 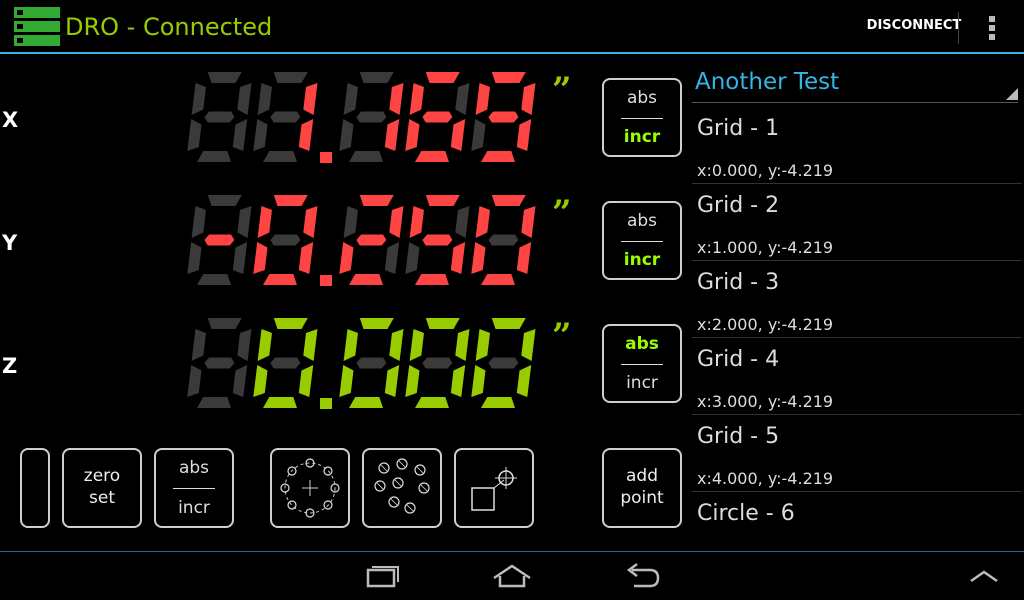 What do you see at coordinates (194, 488) in the screenshot?
I see `global-abs-incr-button: abs incr` at bounding box center [194, 488].